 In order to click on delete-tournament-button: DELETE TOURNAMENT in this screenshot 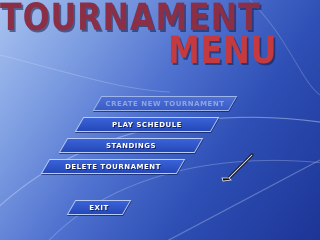, I will do `click(113, 166)`.